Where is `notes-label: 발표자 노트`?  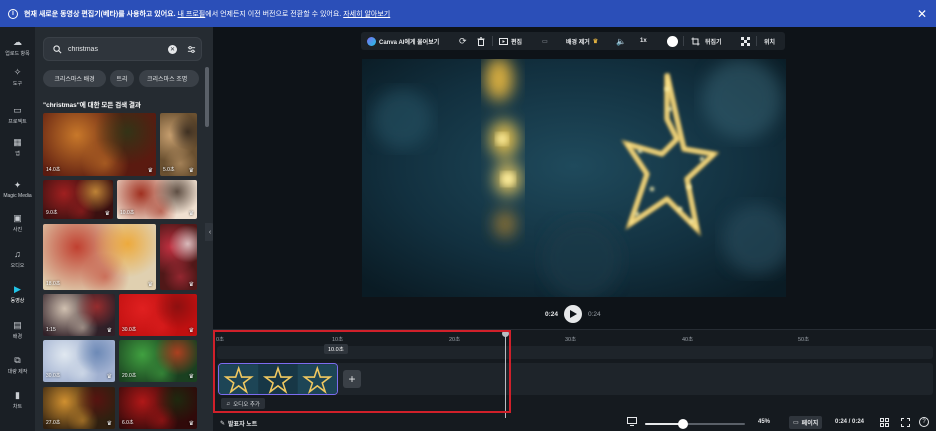
notes-label: 발표자 노트 is located at coordinates (243, 425).